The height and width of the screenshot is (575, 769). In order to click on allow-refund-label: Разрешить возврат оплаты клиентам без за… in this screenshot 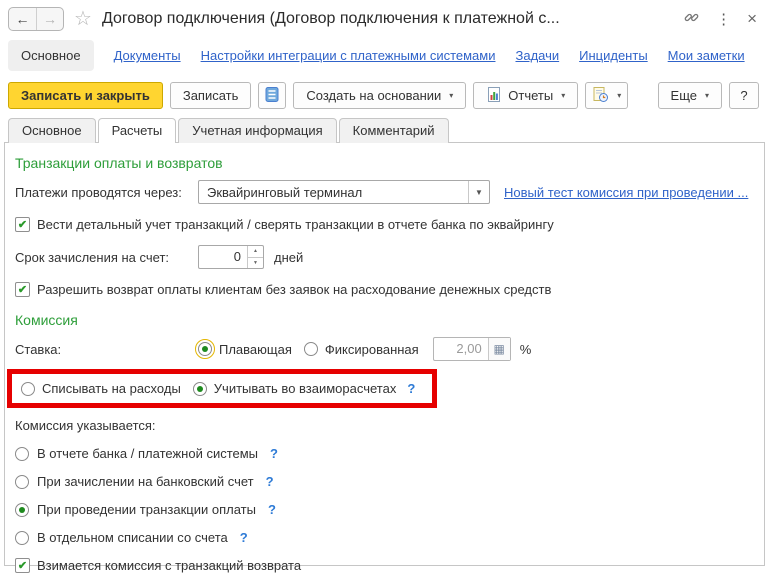, I will do `click(294, 289)`.